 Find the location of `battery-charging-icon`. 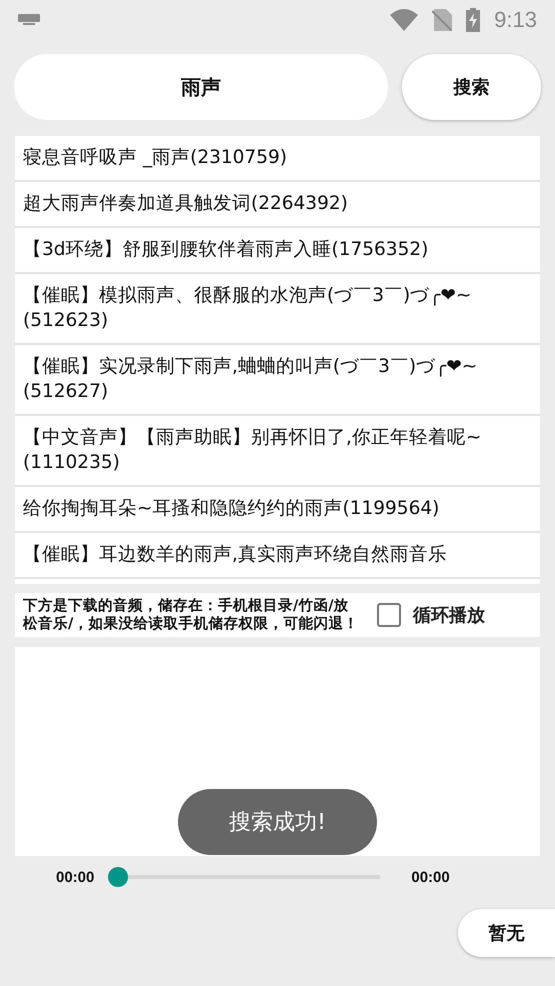

battery-charging-icon is located at coordinates (473, 20).